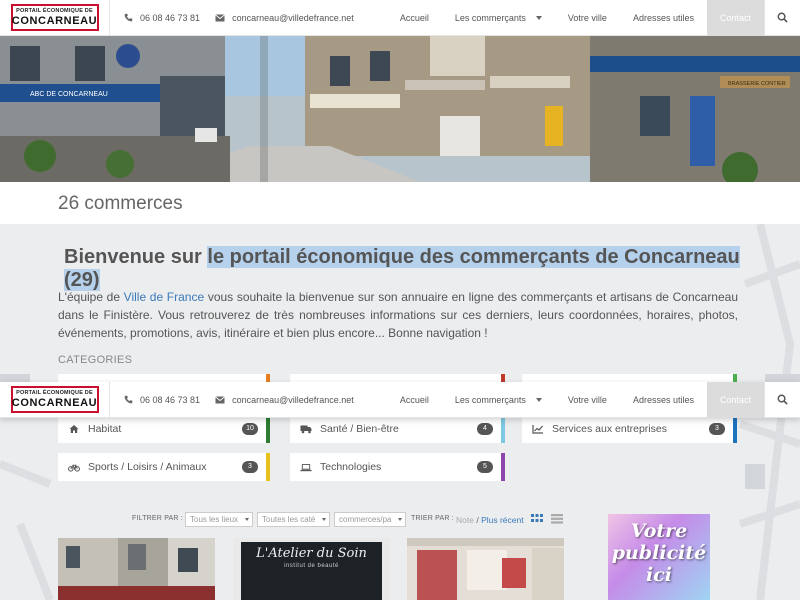 This screenshot has height=600, width=800. What do you see at coordinates (400, 203) in the screenshot?
I see `count-band: 26 commerces` at bounding box center [400, 203].